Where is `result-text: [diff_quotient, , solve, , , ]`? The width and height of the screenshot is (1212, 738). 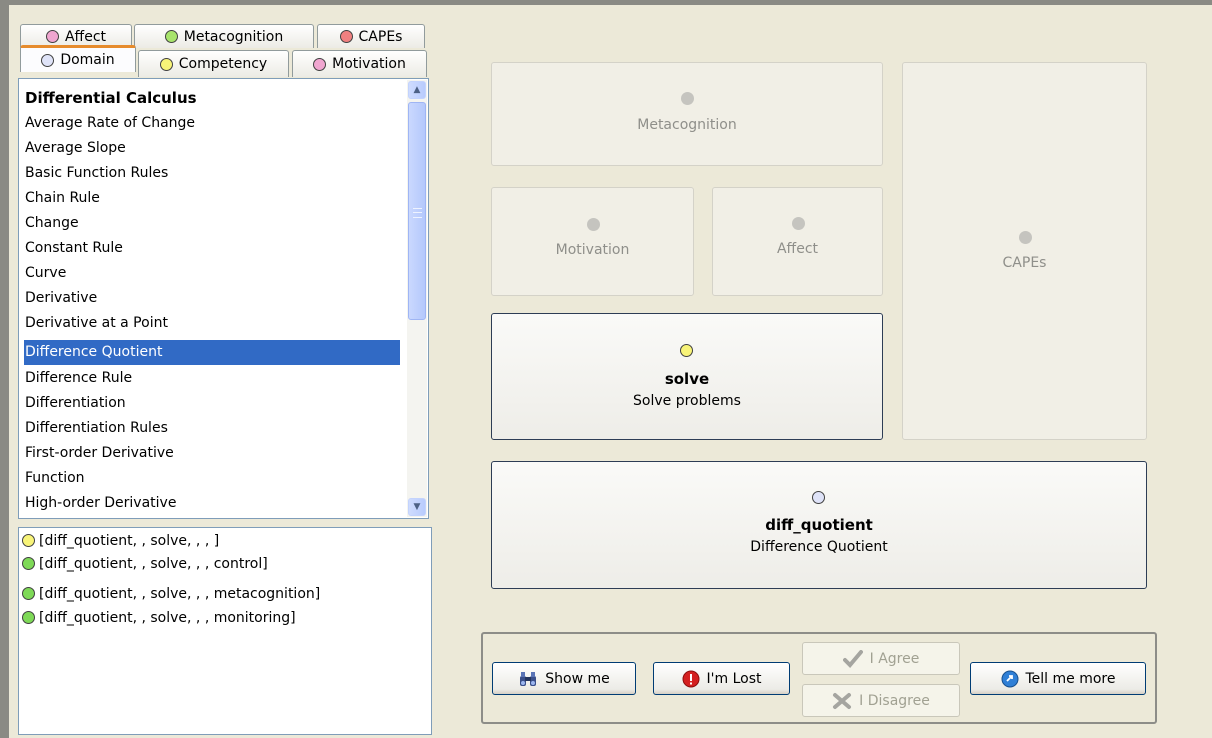 result-text: [diff_quotient, , solve, , , ] is located at coordinates (129, 540).